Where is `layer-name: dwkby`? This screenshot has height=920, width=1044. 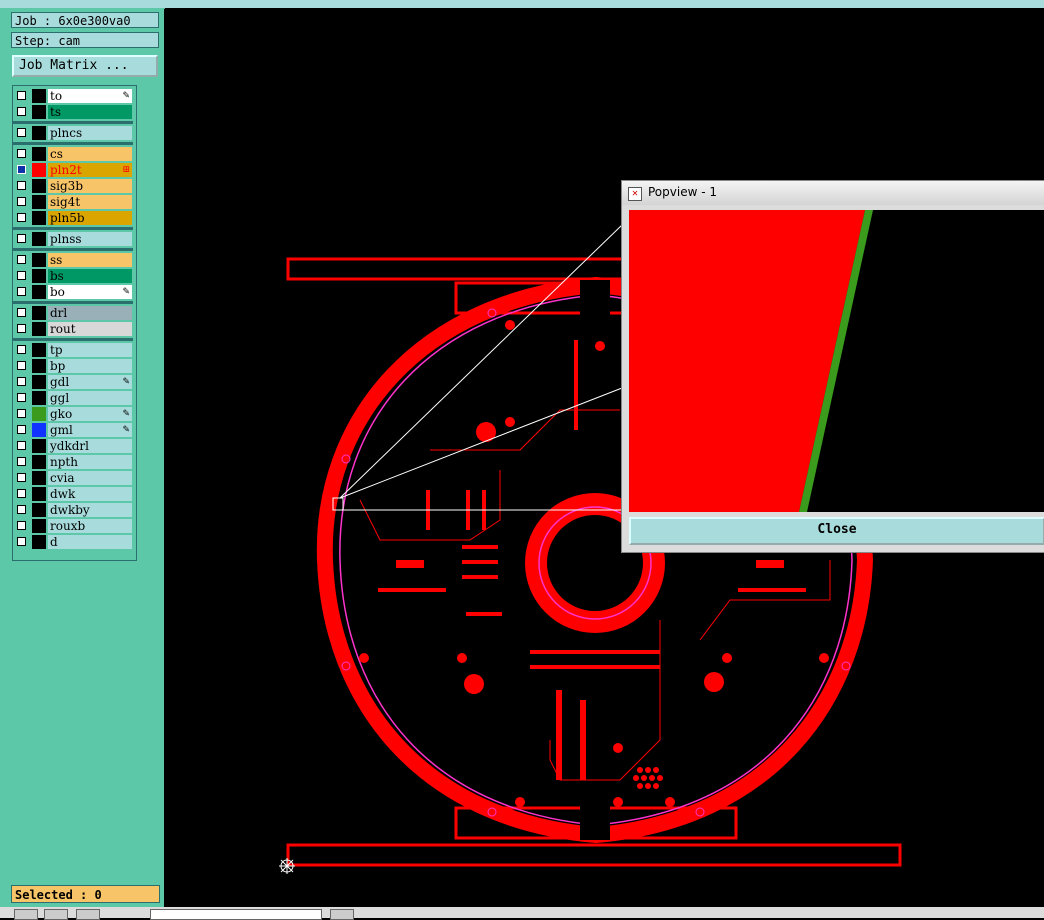 layer-name: dwkby is located at coordinates (90, 510).